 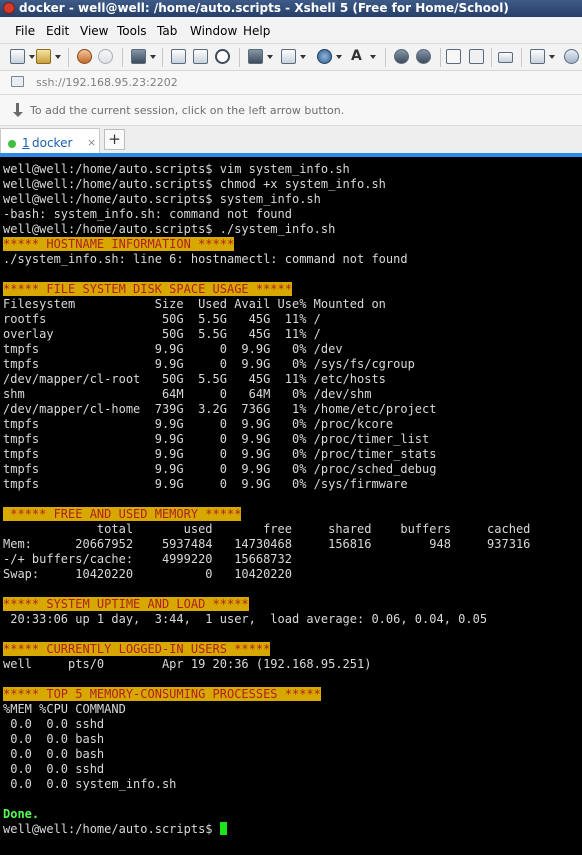 I want to click on terminal-line: tmpfs 9.9G 0 9.9G 0% /proc/sched_debug, so click(x=219, y=469).